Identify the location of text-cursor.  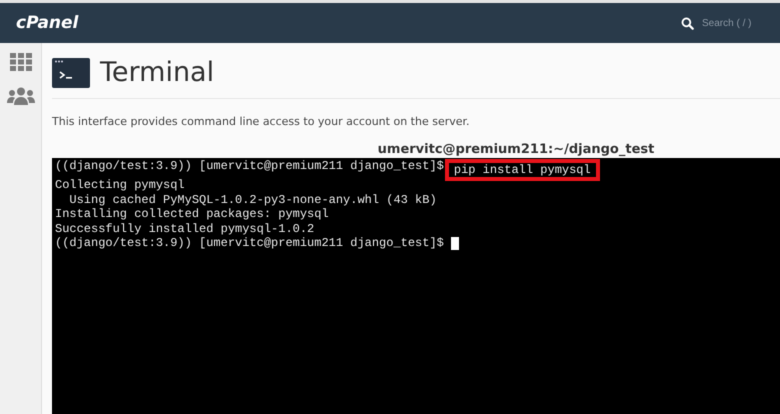
(454, 243).